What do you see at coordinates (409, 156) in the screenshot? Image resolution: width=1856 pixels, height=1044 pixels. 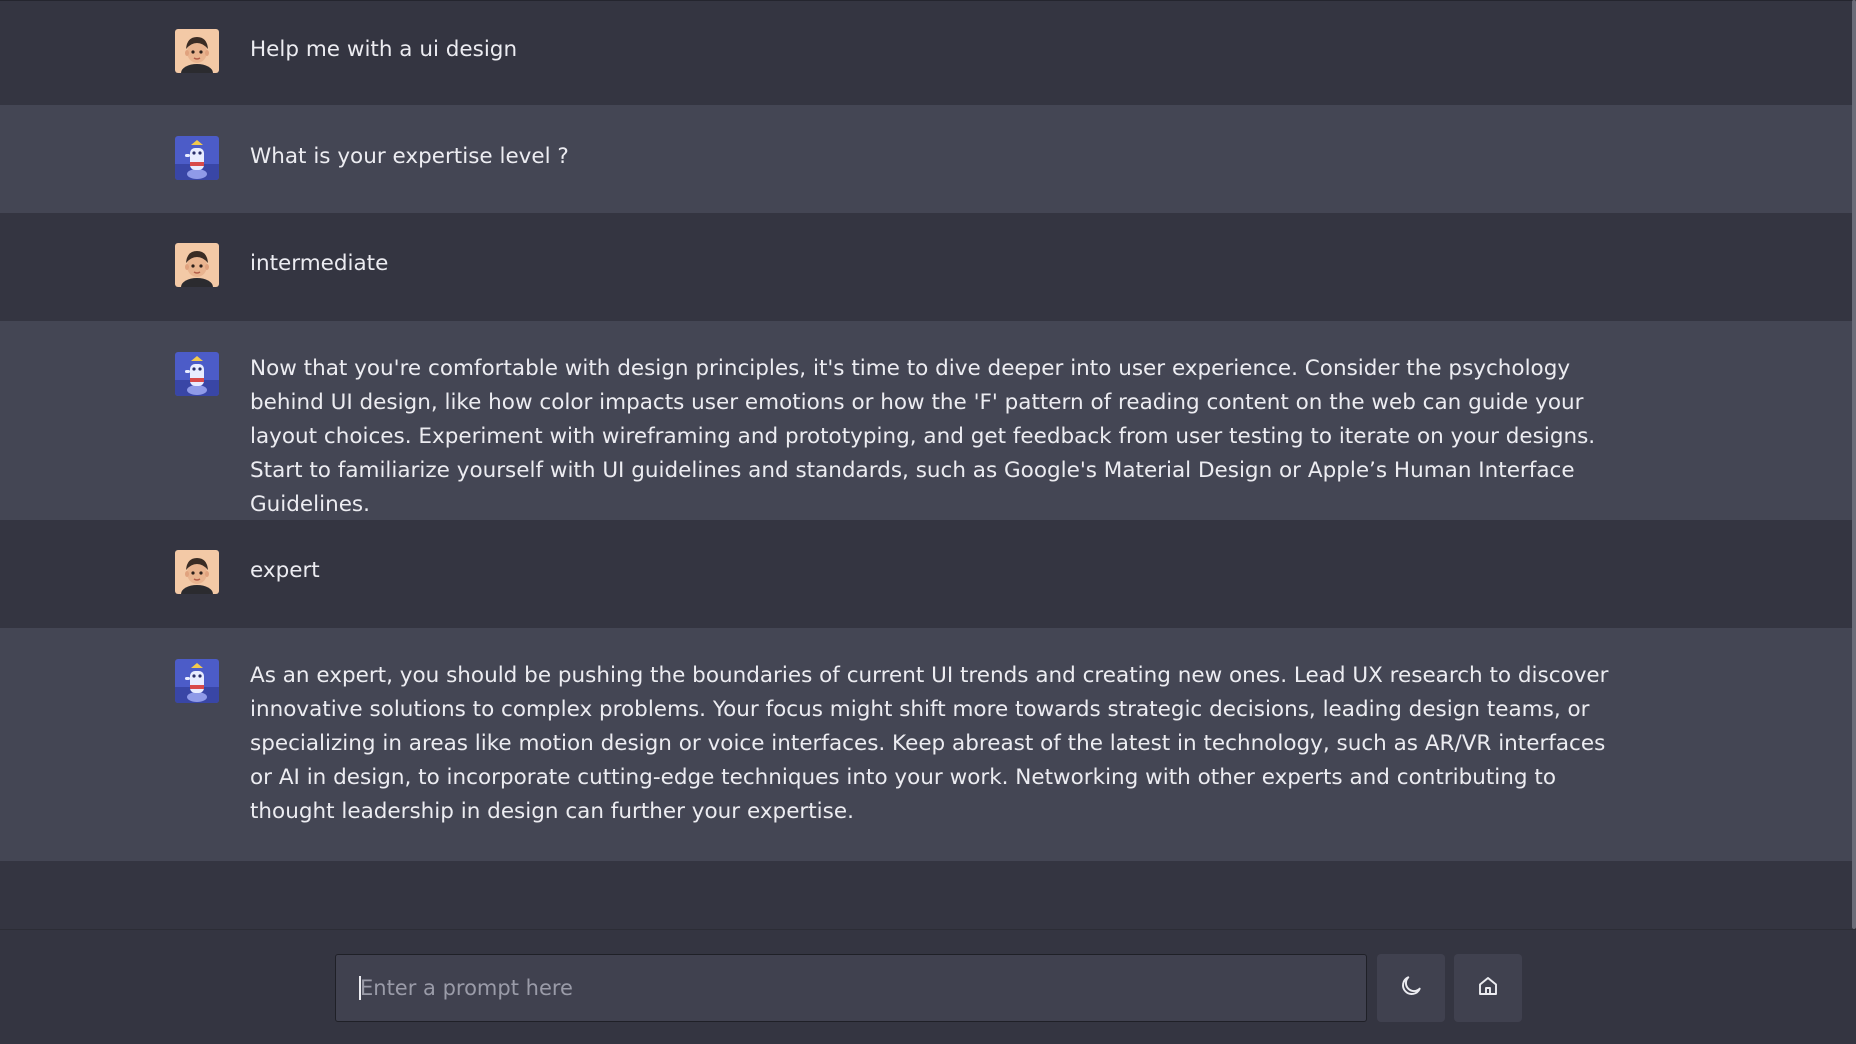 I see `message-text: What is your expertise level ?` at bounding box center [409, 156].